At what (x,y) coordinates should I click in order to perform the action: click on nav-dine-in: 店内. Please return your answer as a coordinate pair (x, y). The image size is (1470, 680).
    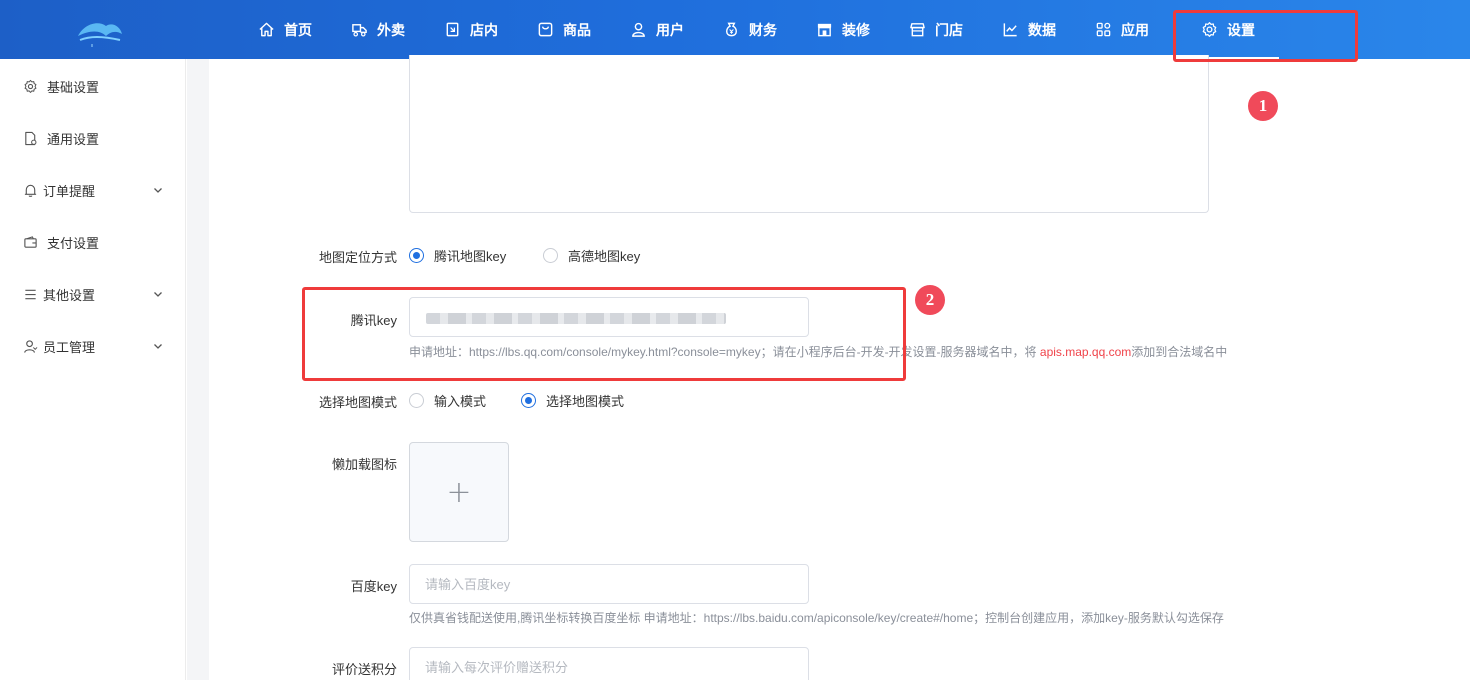
    Looking at the image, I should click on (480, 29).